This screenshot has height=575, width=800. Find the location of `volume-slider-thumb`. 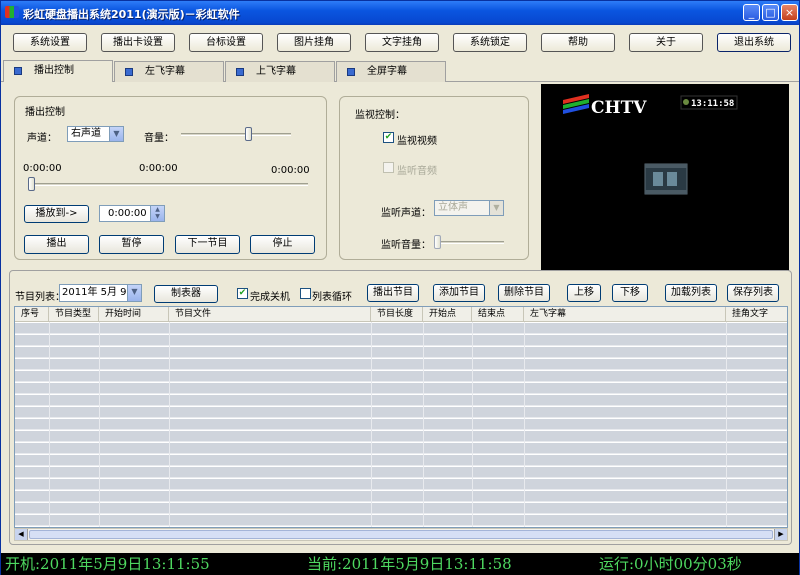

volume-slider-thumb is located at coordinates (248, 134).